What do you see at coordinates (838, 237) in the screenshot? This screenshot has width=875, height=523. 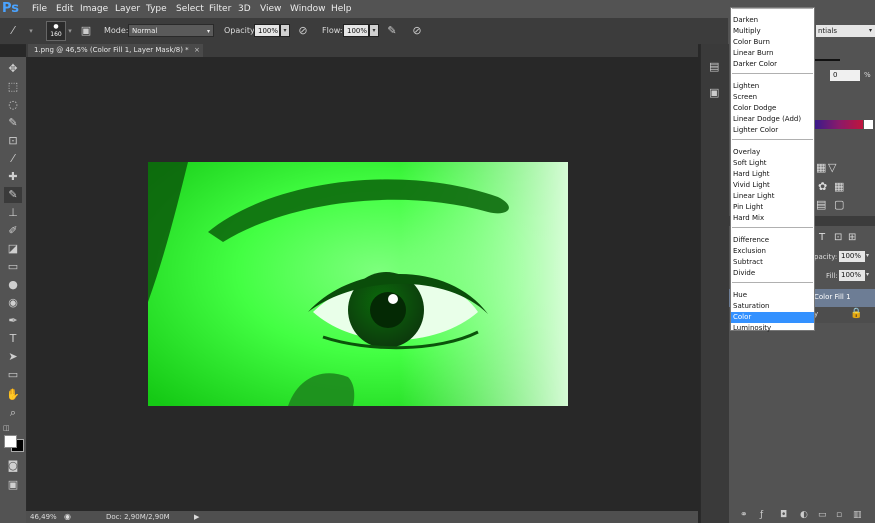 I see `filter-shape-icon: ⊡` at bounding box center [838, 237].